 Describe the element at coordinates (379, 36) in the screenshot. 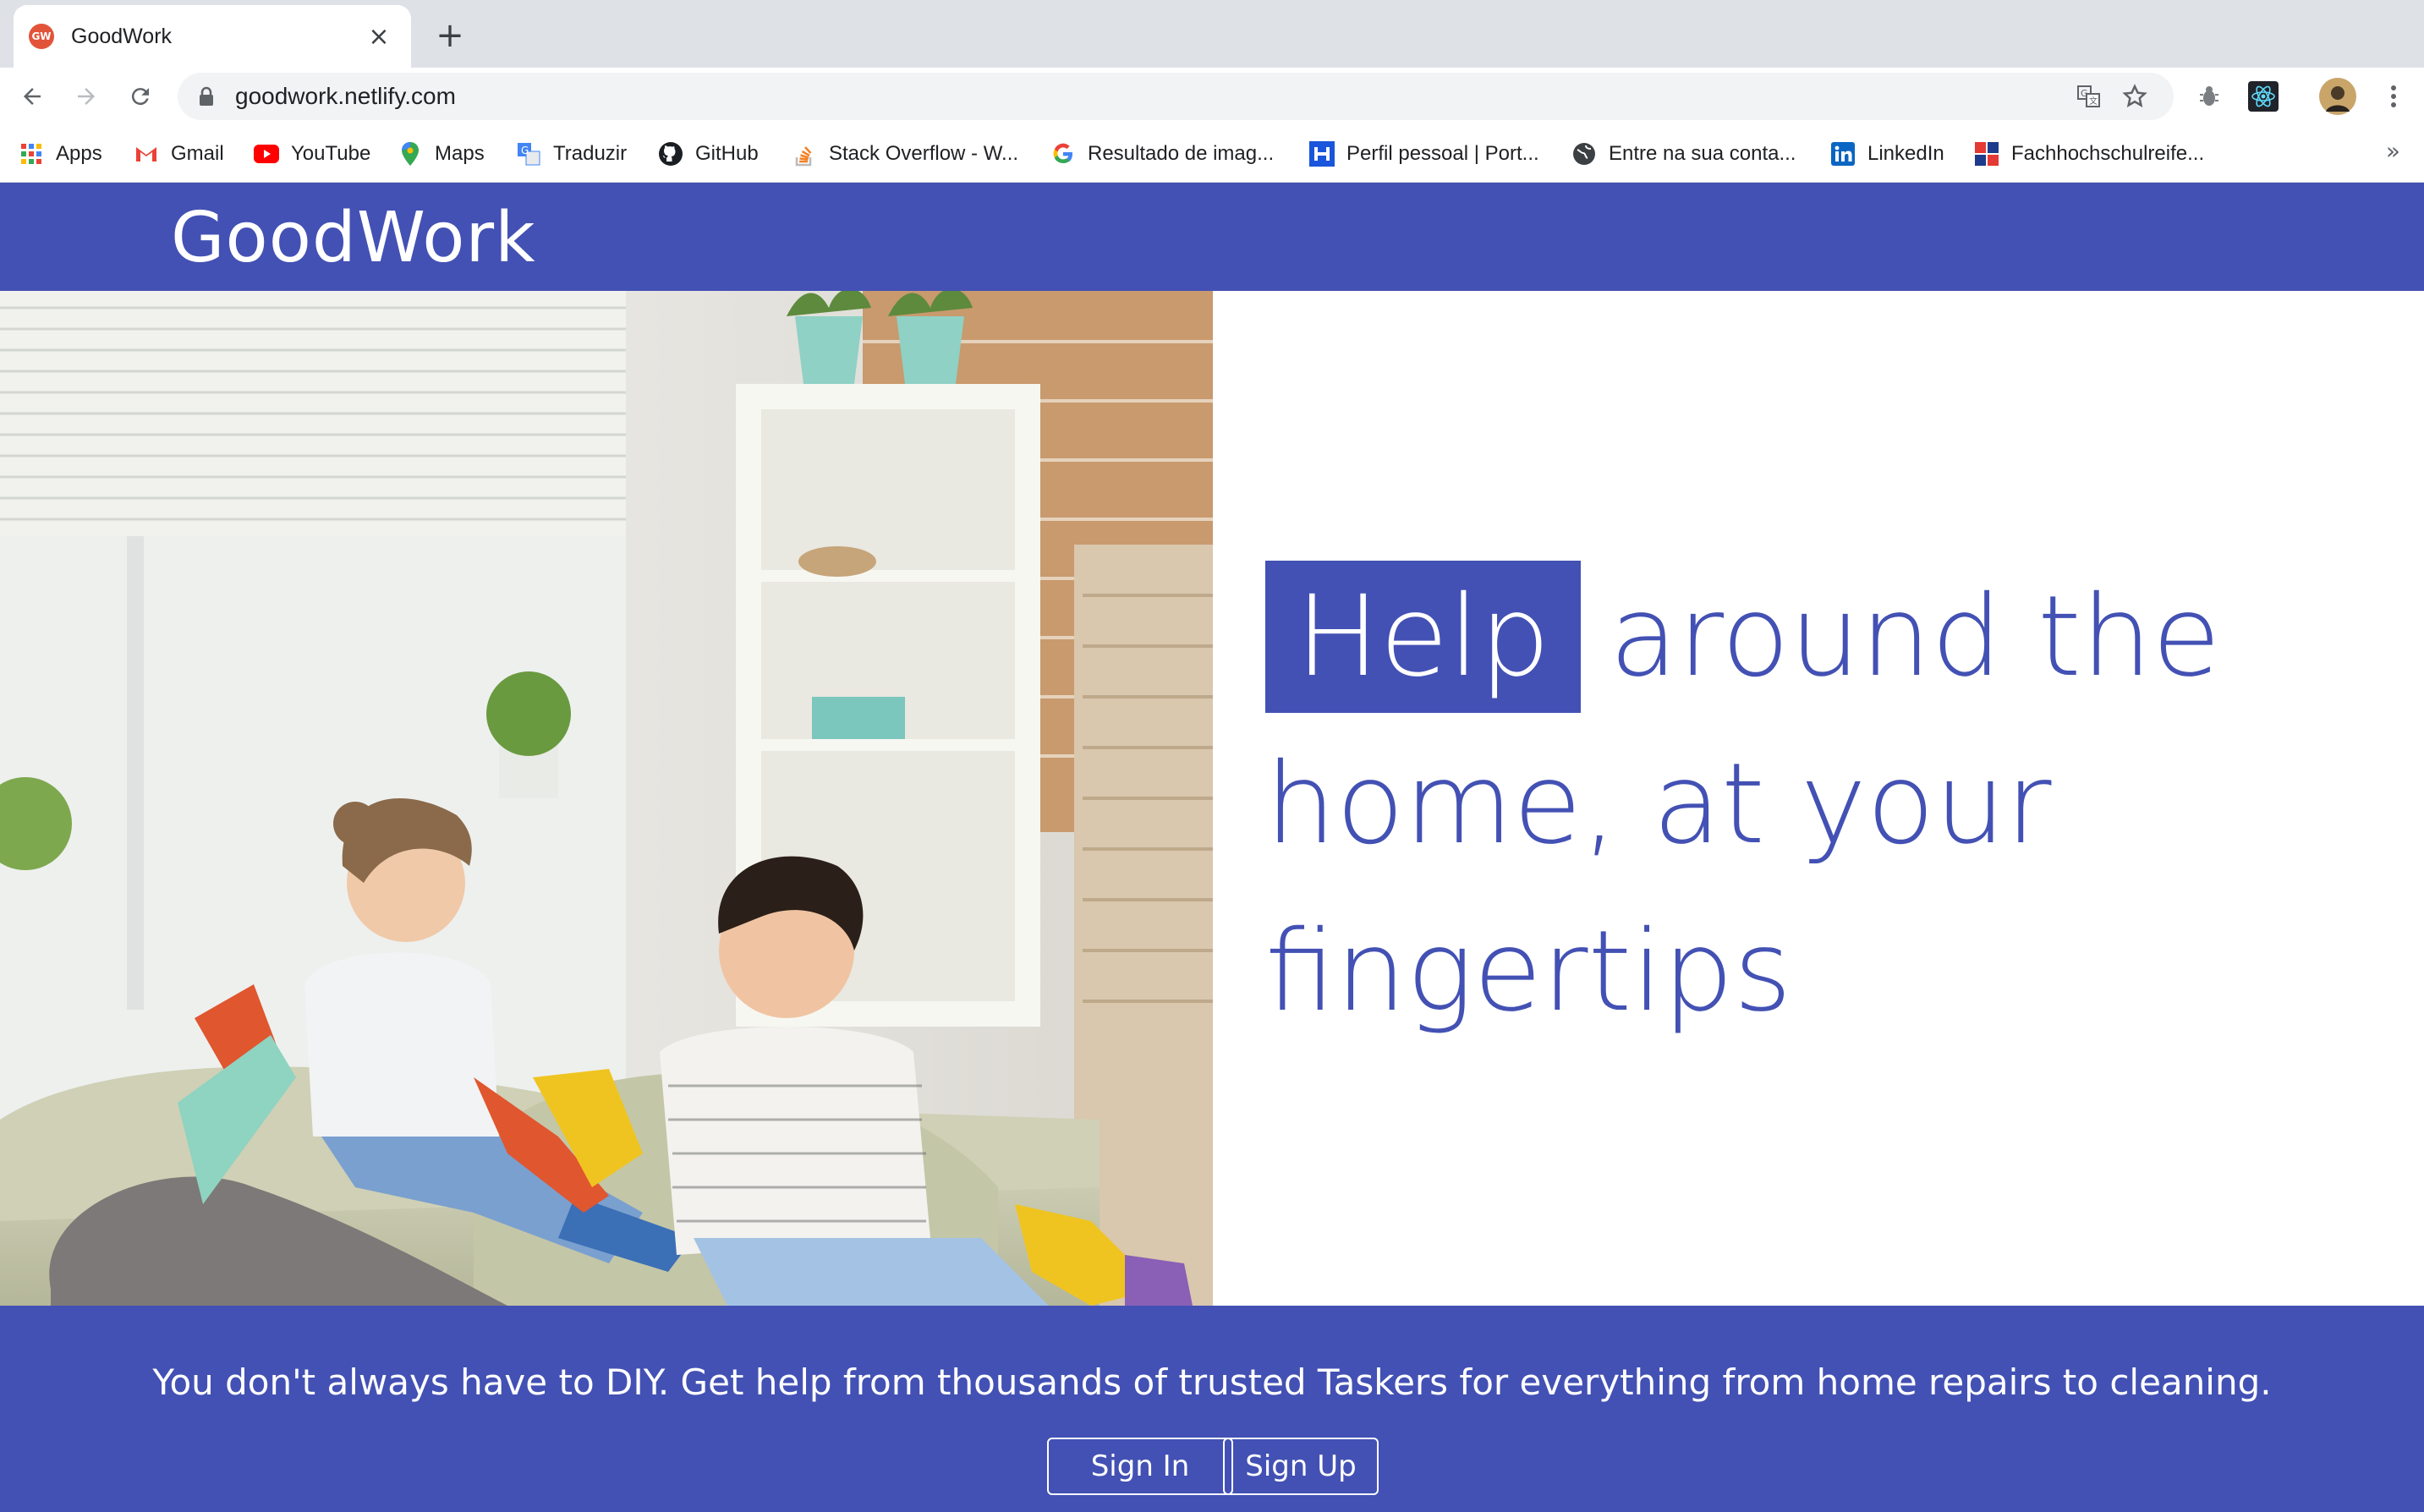

I see `close-tab-icon: ×` at that location.